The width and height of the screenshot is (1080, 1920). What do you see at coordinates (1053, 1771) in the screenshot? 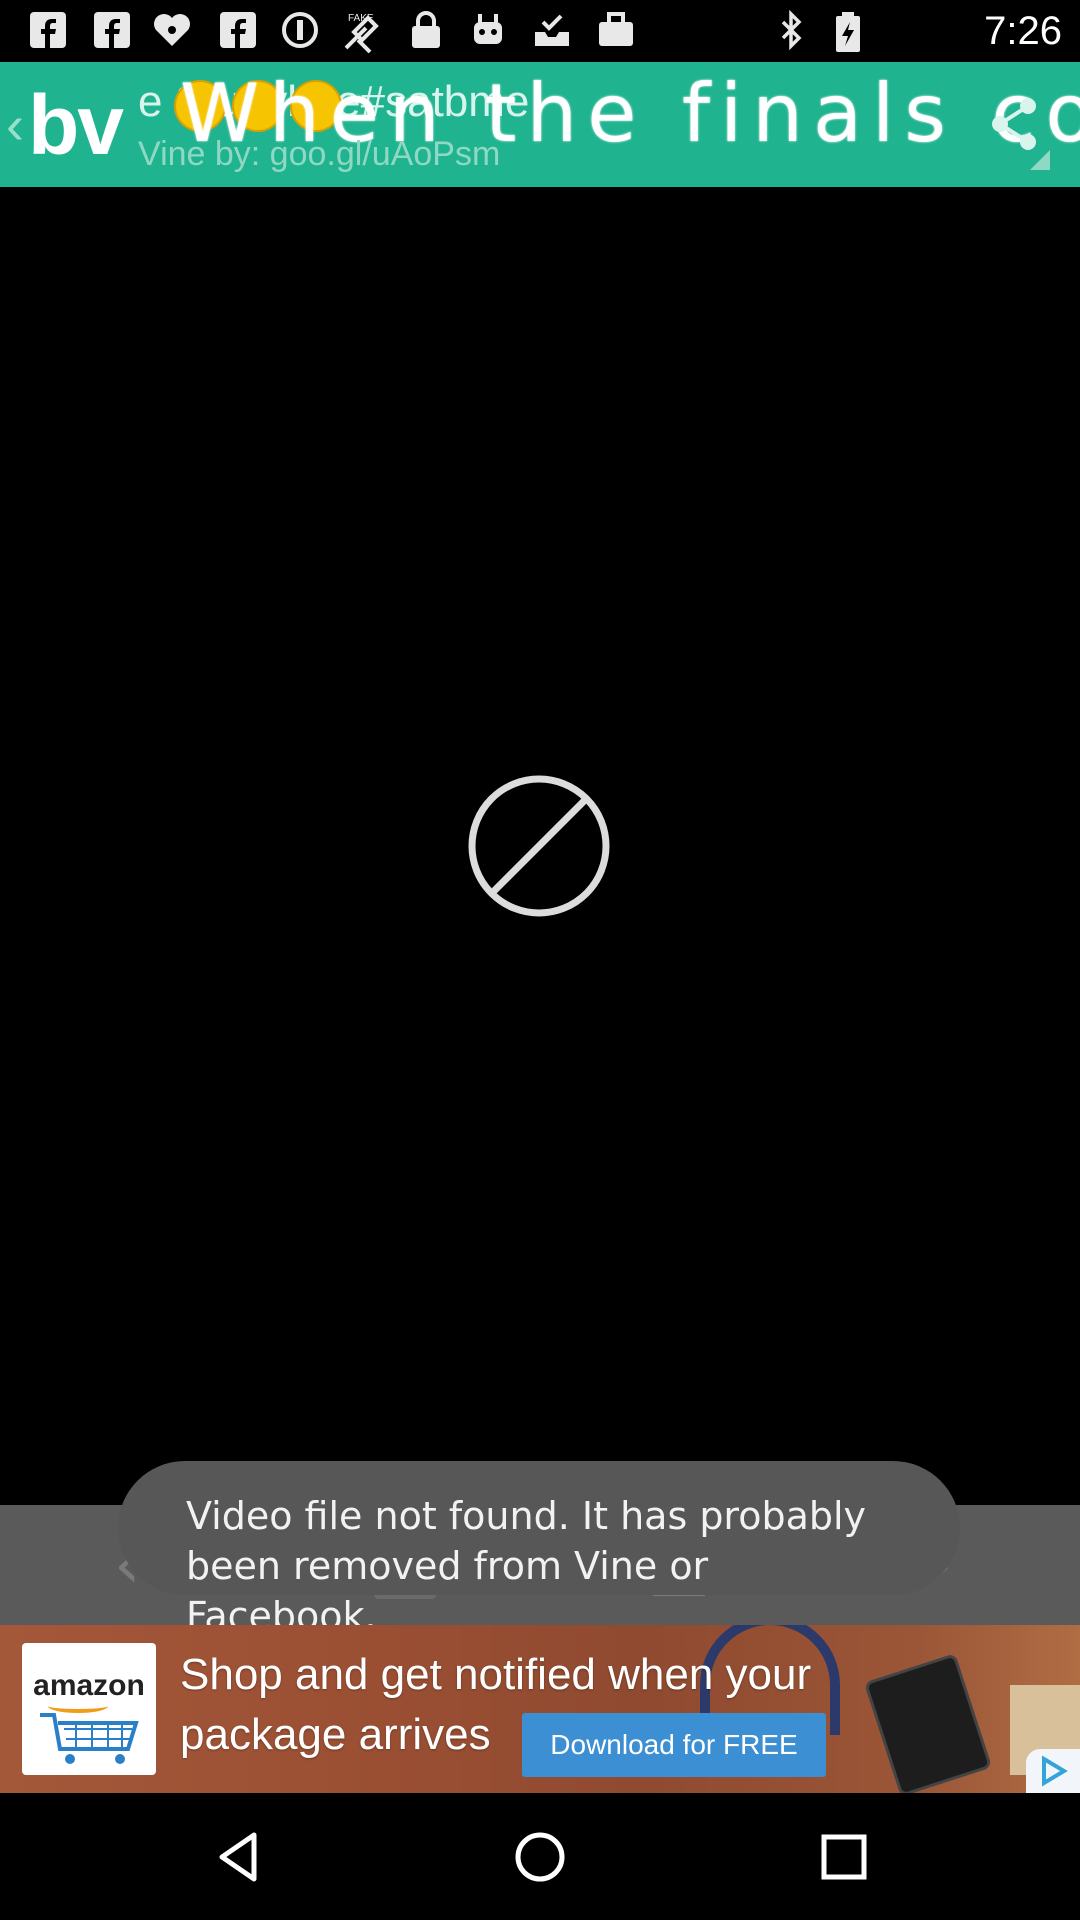
I see `ad-choices-icon` at bounding box center [1053, 1771].